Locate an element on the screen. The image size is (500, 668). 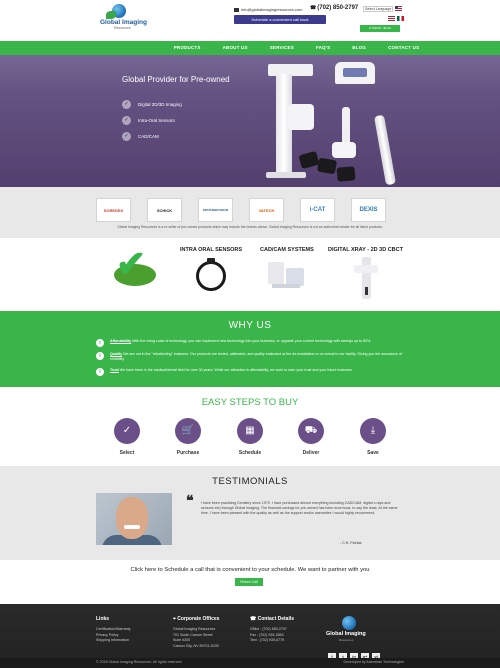
language-select: Select Language is located at coordinates (378, 9).